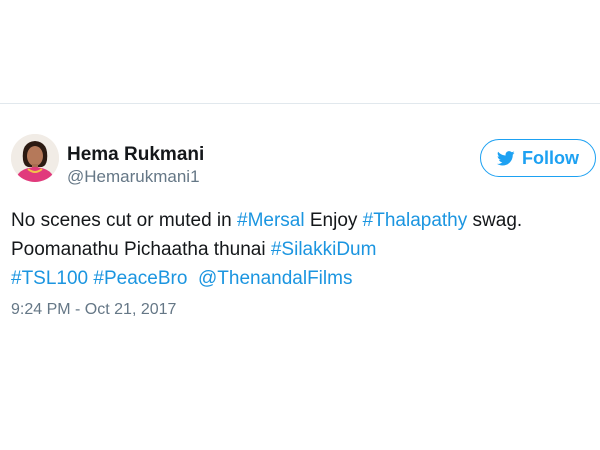 The image size is (600, 450). I want to click on twitter-bird-icon, so click(506, 158).